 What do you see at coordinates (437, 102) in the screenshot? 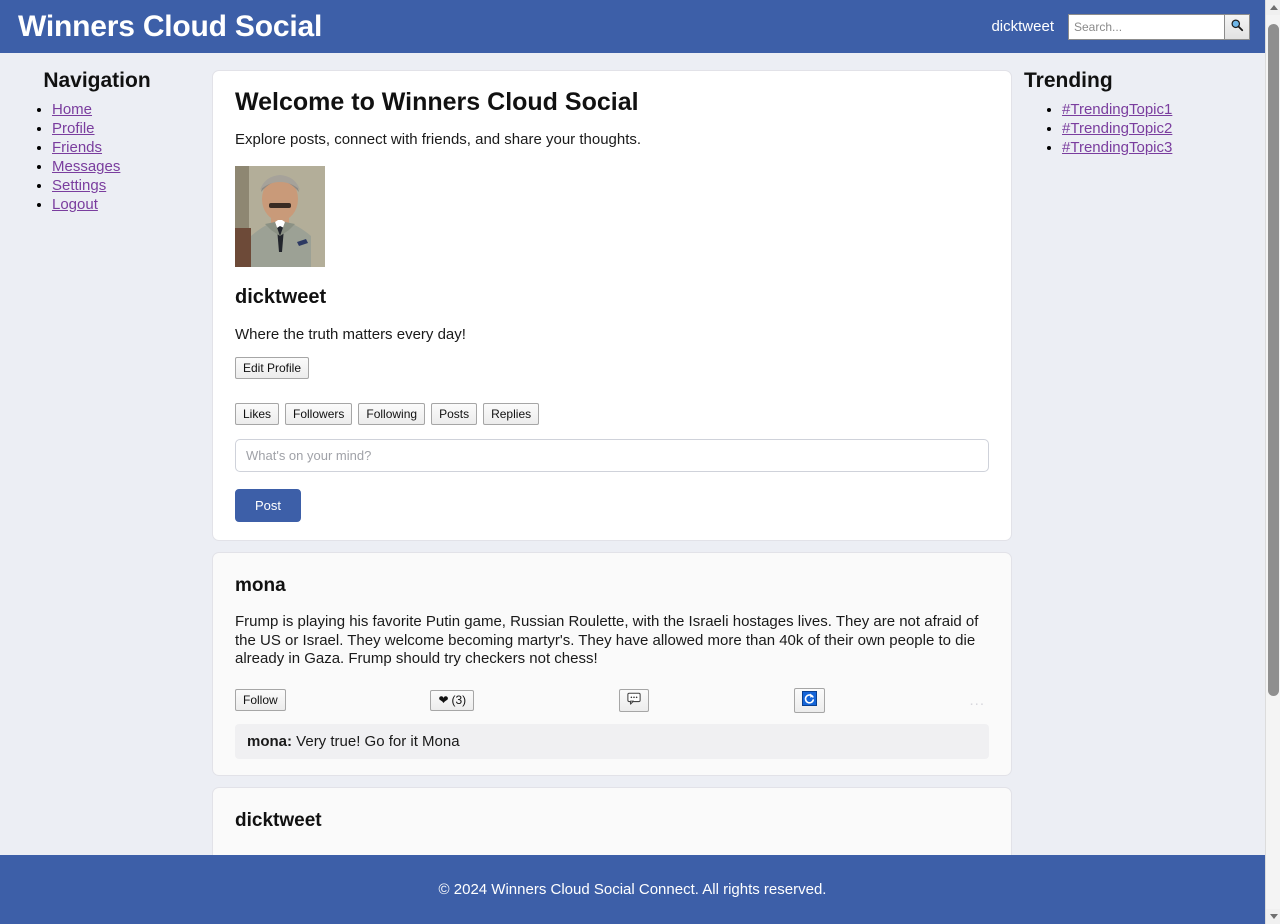
I see `page-title: Welcome to Winners Cloud Social` at bounding box center [437, 102].